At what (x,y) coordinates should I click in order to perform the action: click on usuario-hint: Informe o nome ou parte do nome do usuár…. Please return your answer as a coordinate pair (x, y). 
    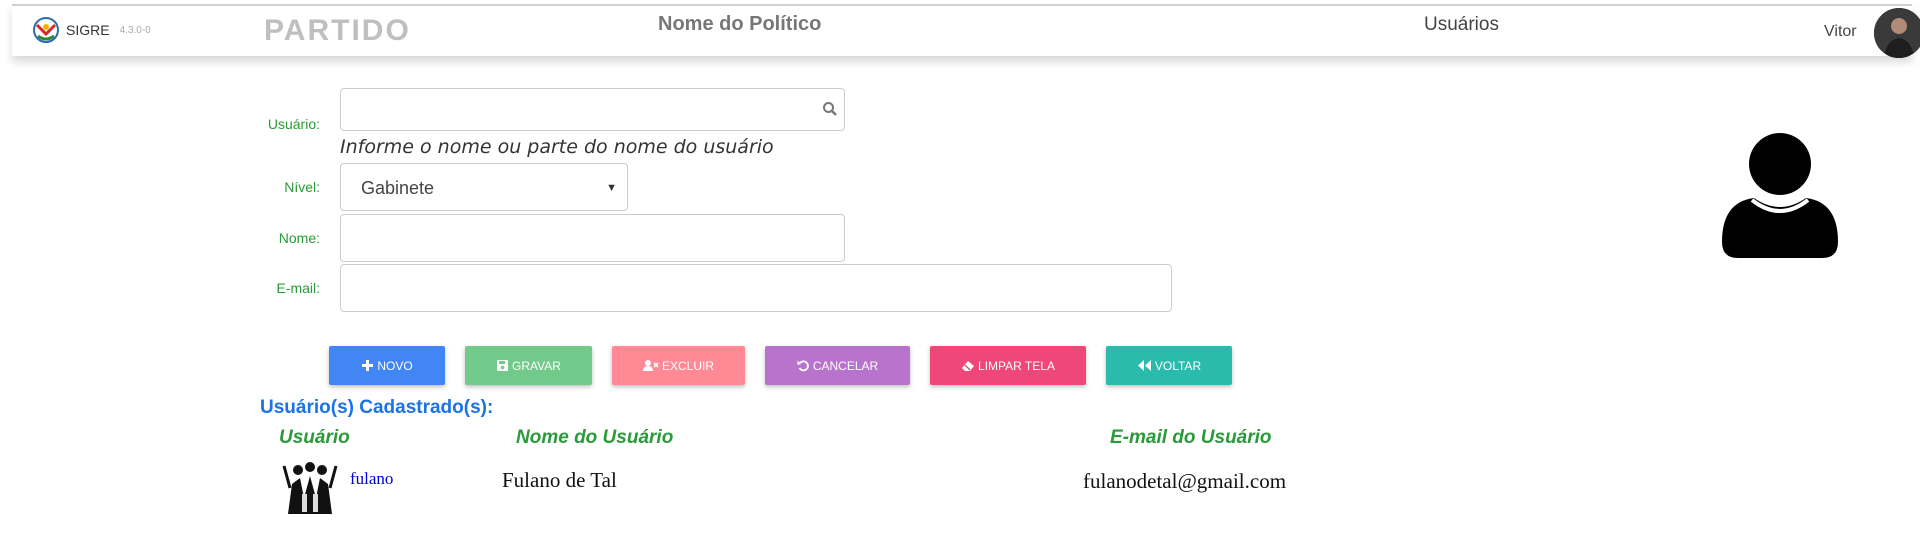
    Looking at the image, I should click on (557, 147).